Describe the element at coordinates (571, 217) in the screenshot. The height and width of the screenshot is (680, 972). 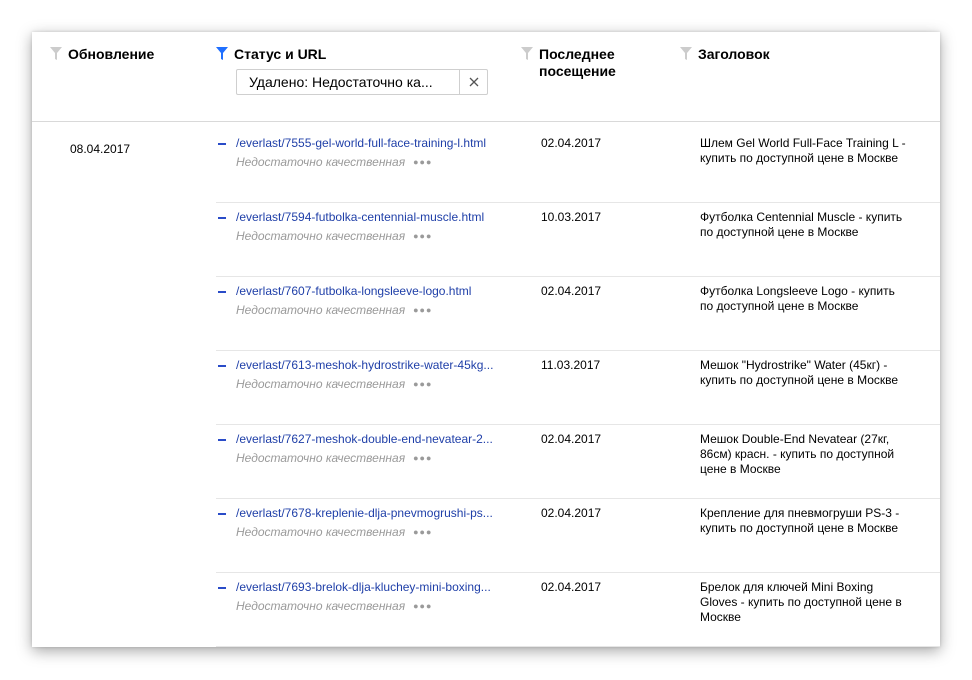
I see `last-visit-date: 10.03.2017` at that location.